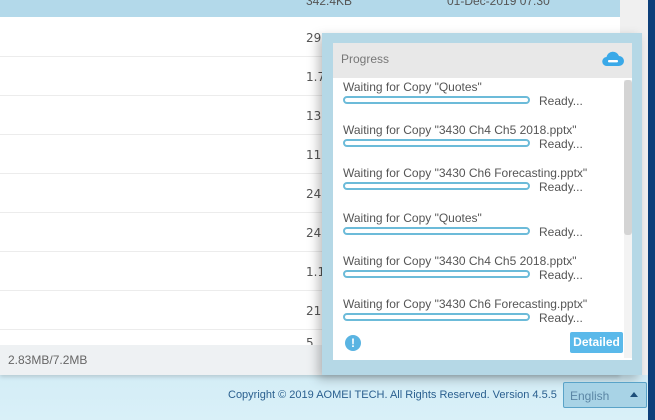  Describe the element at coordinates (498, 4) in the screenshot. I see `file-date: 01-Dec-2019 07:30` at that location.